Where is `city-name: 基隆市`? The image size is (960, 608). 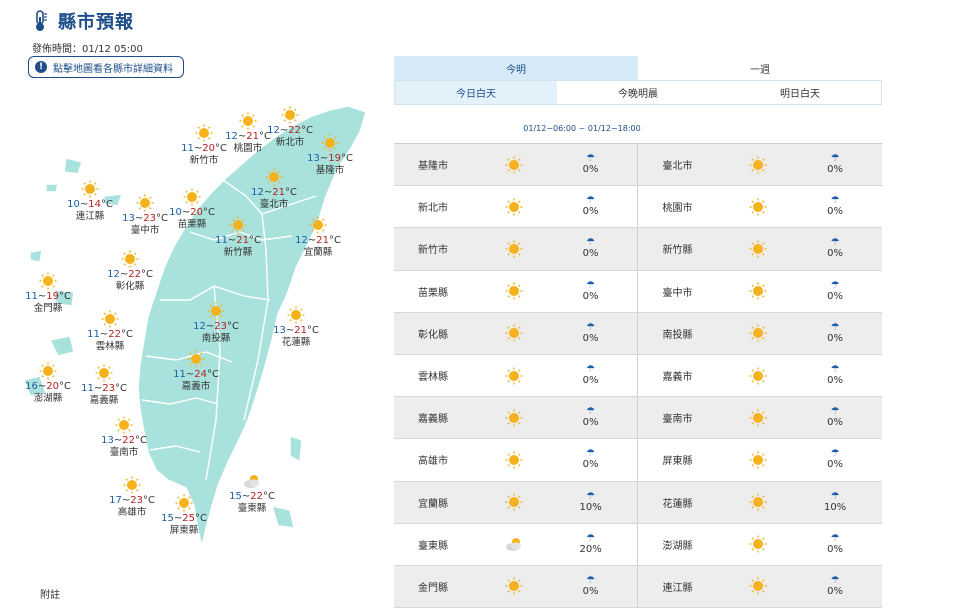
city-name: 基隆市 is located at coordinates (433, 164).